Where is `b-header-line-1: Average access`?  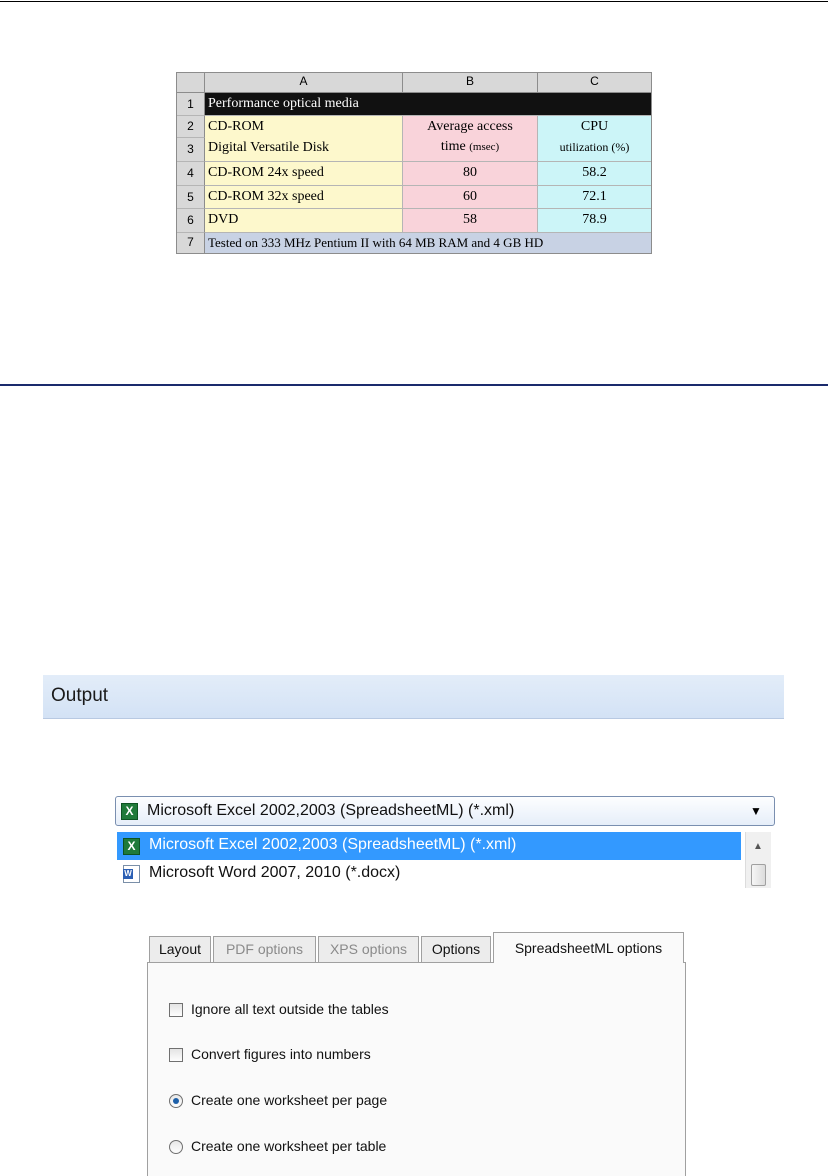 b-header-line-1: Average access is located at coordinates (470, 126).